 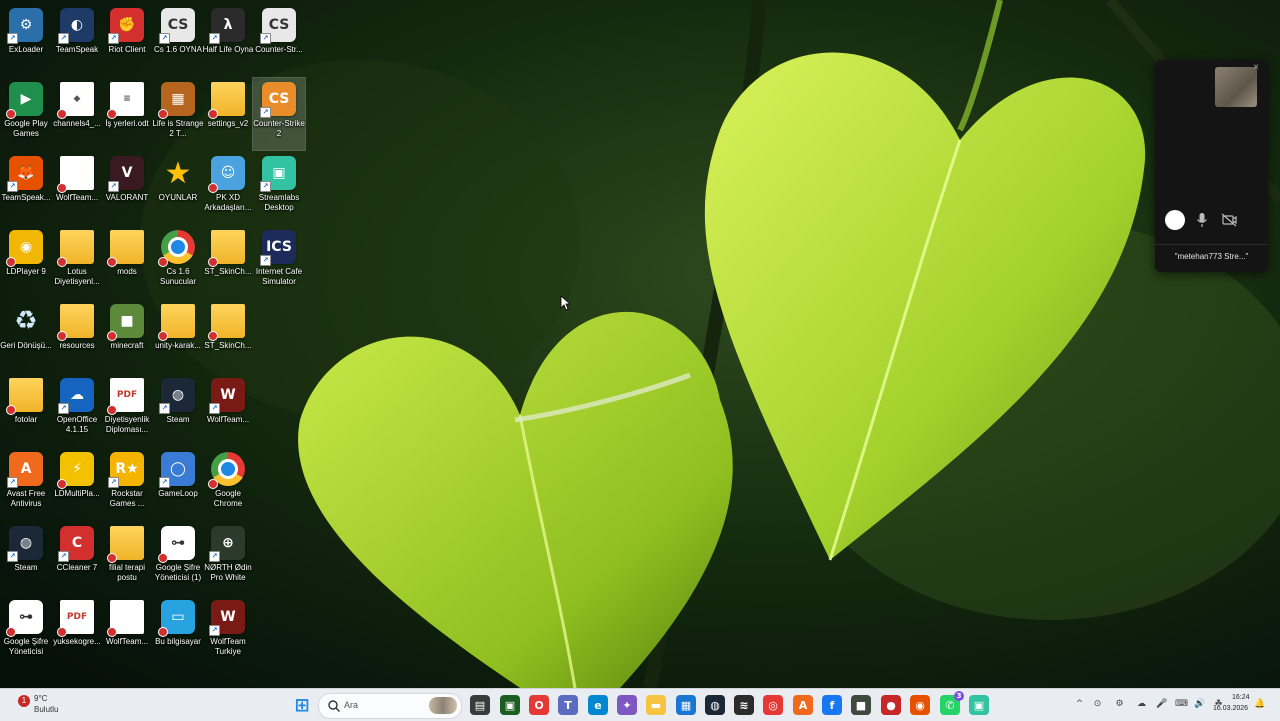 What do you see at coordinates (228, 40) in the screenshot?
I see `desktop-icon: λ ↗ Half Life Oyna` at bounding box center [228, 40].